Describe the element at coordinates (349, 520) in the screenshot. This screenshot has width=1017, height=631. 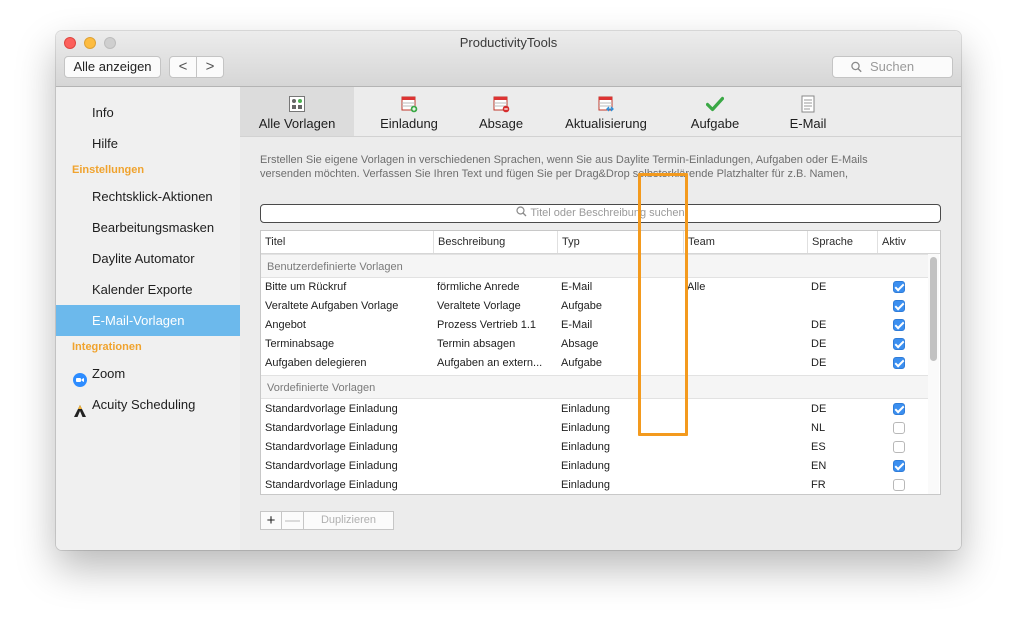
I see `duplicate-template-button: Duplizieren` at that location.